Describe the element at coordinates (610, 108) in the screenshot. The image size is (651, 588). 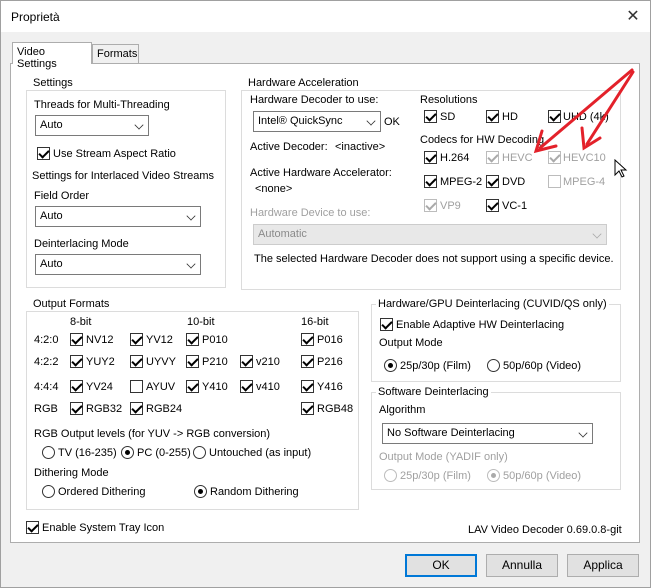
I see `annotation-arrow-hevc10` at that location.